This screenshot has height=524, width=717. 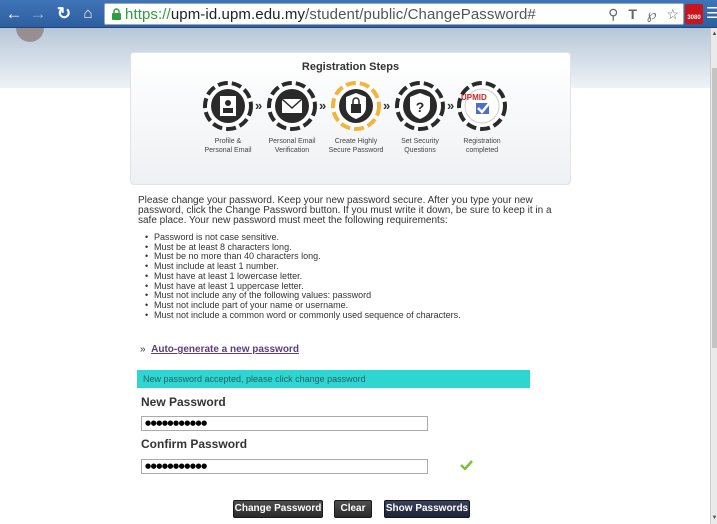 What do you see at coordinates (284, 423) in the screenshot?
I see `new-password-input: ●●●●●●●●●●●` at bounding box center [284, 423].